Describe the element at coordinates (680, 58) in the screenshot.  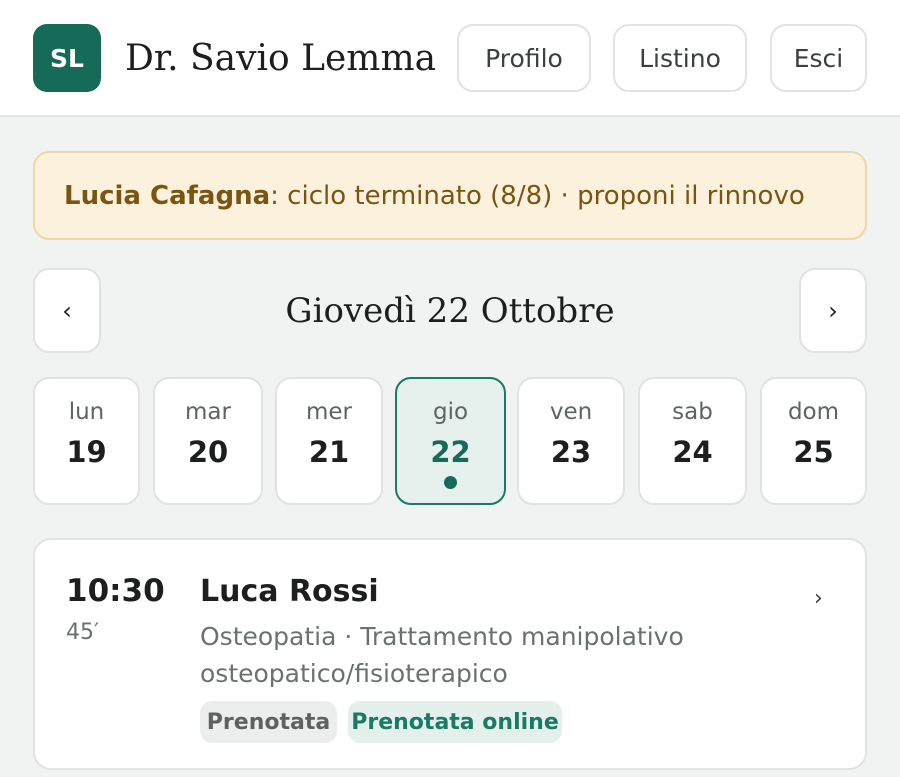
I see `pricelist-button: Listino` at that location.